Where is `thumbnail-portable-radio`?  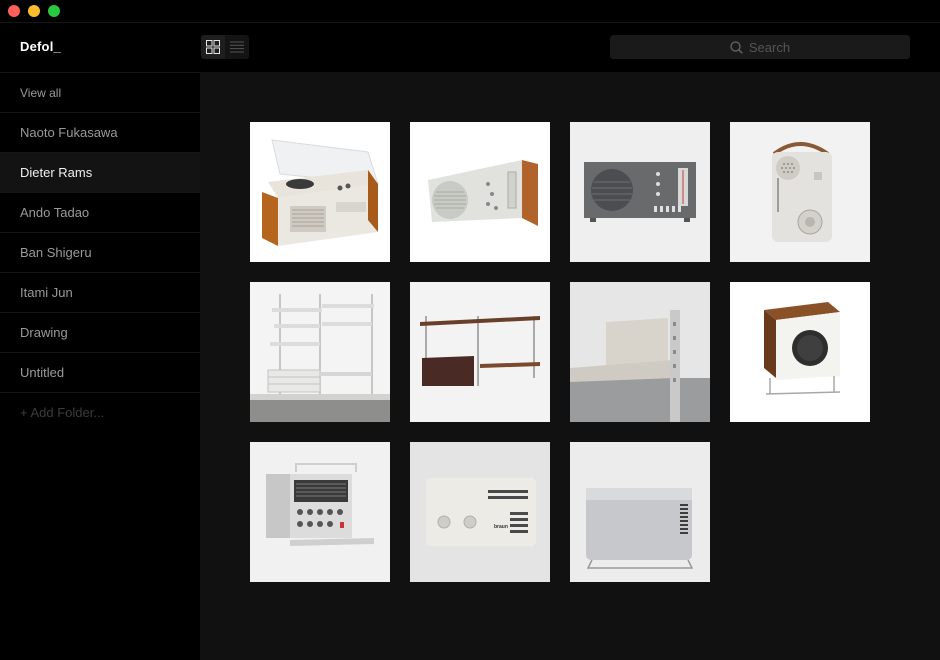
thumbnail-portable-radio is located at coordinates (800, 192).